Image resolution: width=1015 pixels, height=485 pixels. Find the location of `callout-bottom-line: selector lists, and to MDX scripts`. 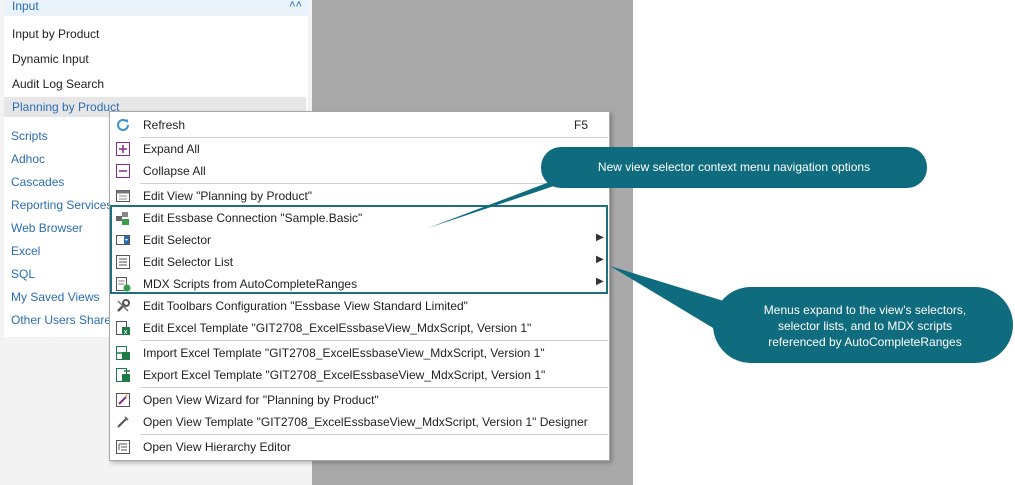

callout-bottom-line: selector lists, and to MDX scripts is located at coordinates (865, 326).